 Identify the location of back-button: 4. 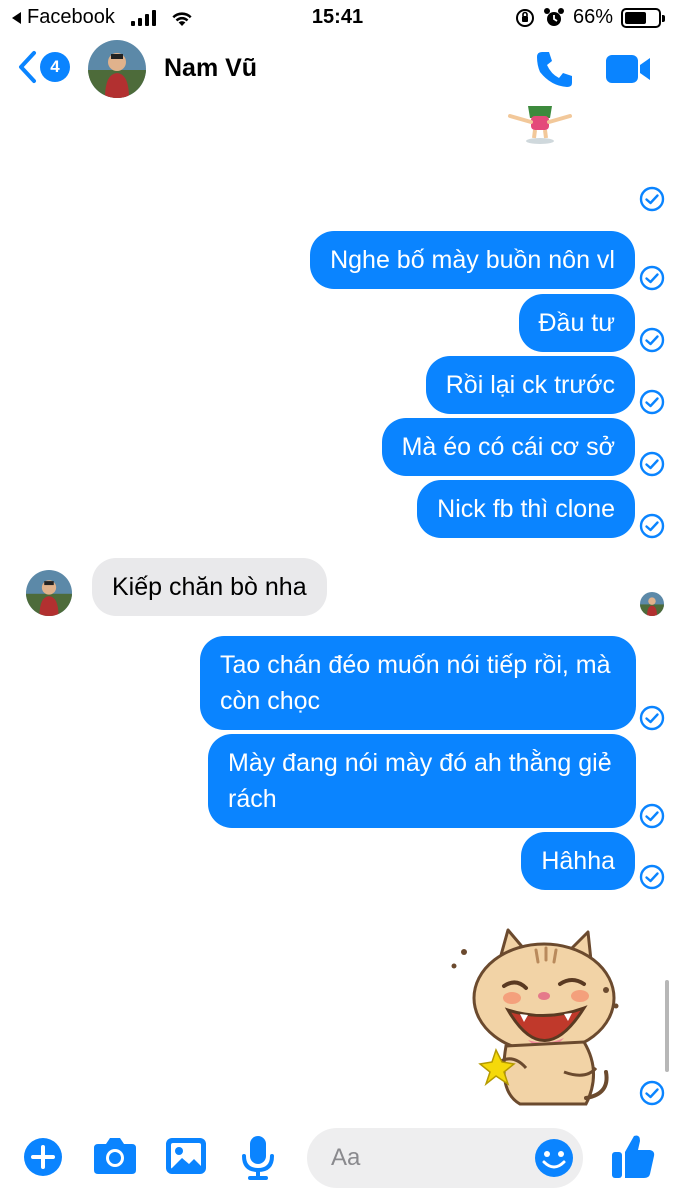
(43, 67).